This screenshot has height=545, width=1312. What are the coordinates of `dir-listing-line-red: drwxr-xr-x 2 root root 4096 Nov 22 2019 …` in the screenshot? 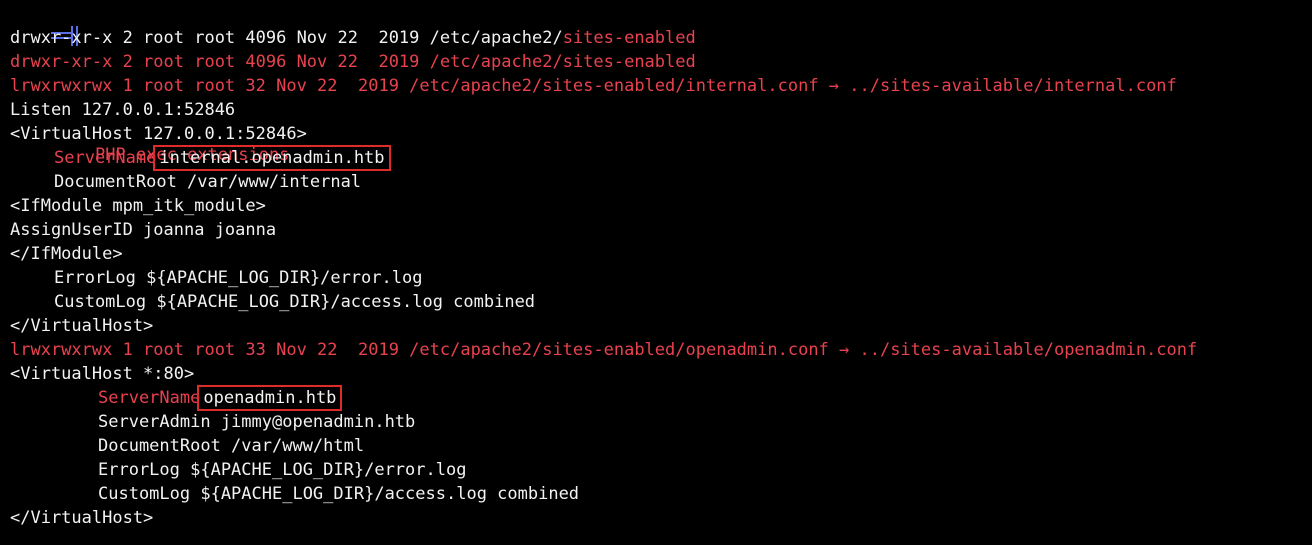 It's located at (353, 62).